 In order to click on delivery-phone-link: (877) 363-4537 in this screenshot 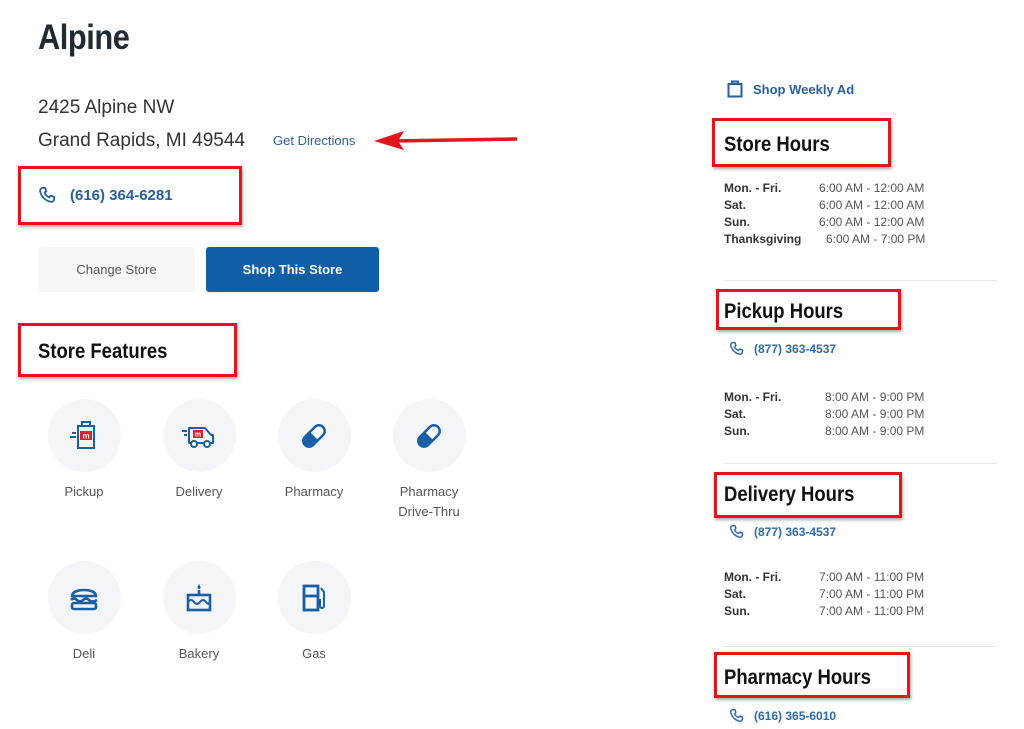, I will do `click(782, 531)`.